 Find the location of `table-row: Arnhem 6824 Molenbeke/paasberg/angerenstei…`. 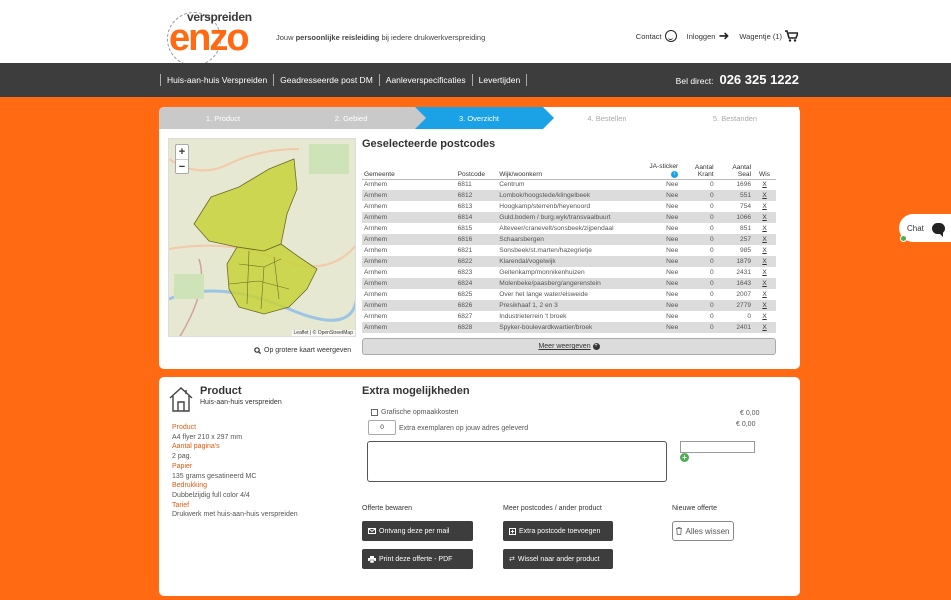

table-row: Arnhem 6824 Molenbeke/paasberg/angerenstei… is located at coordinates (569, 283).